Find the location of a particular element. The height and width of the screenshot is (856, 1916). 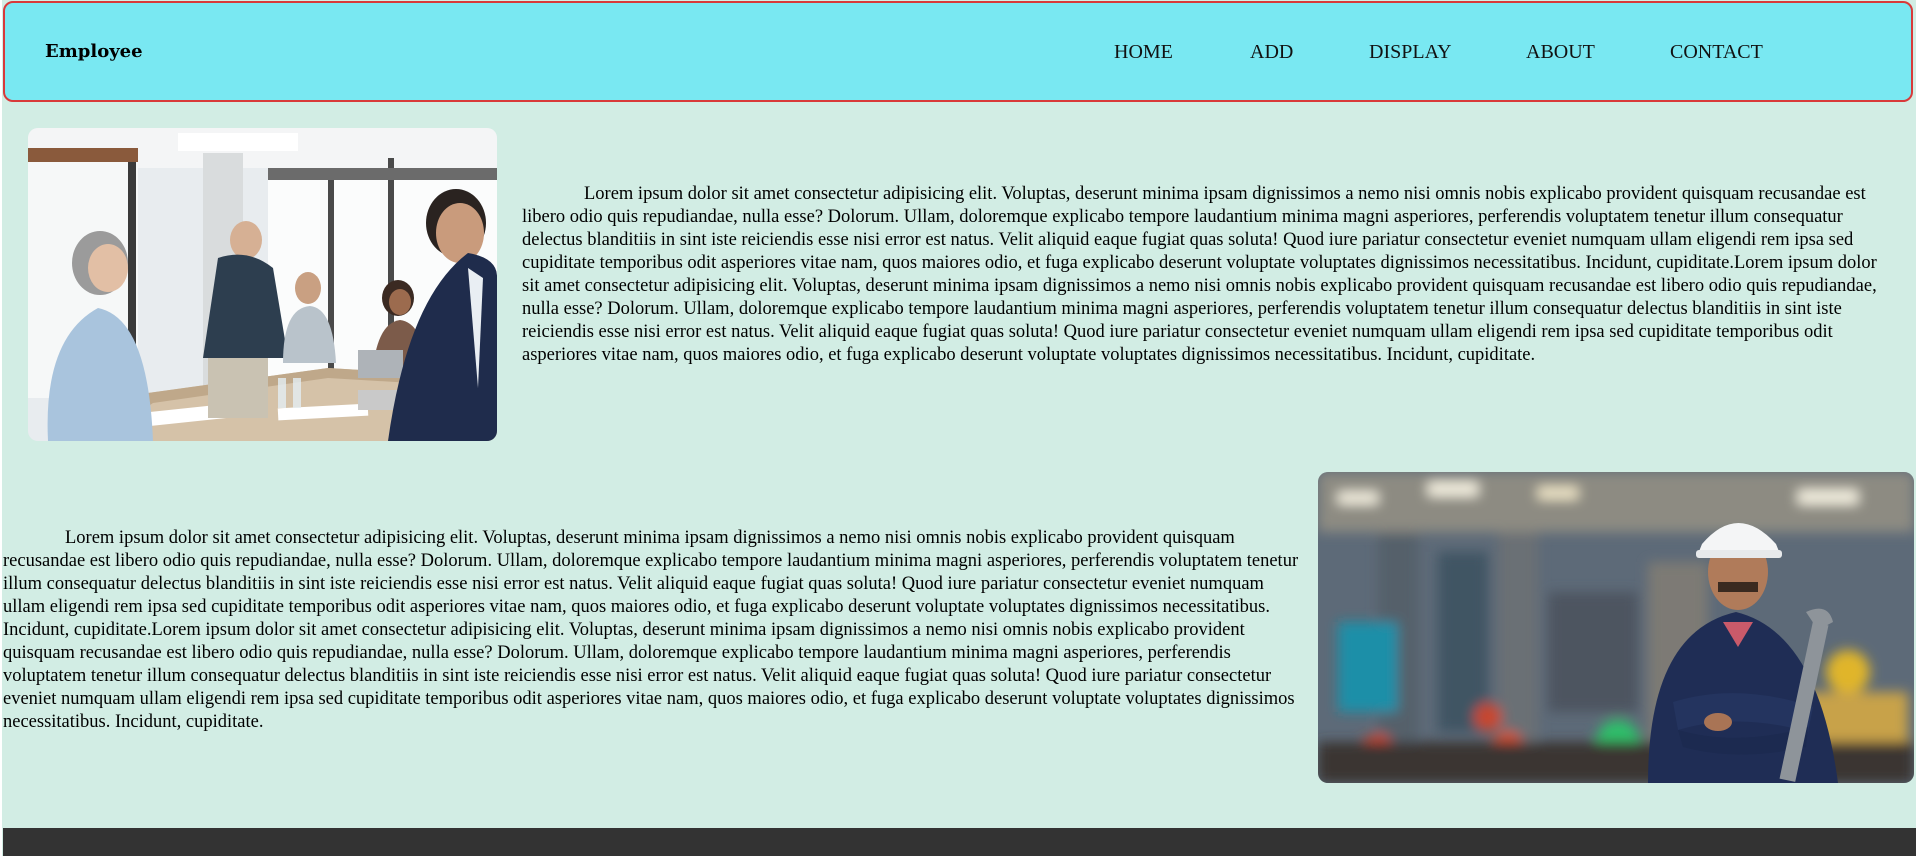

nav-link-contact: CONTACT is located at coordinates (1716, 52).